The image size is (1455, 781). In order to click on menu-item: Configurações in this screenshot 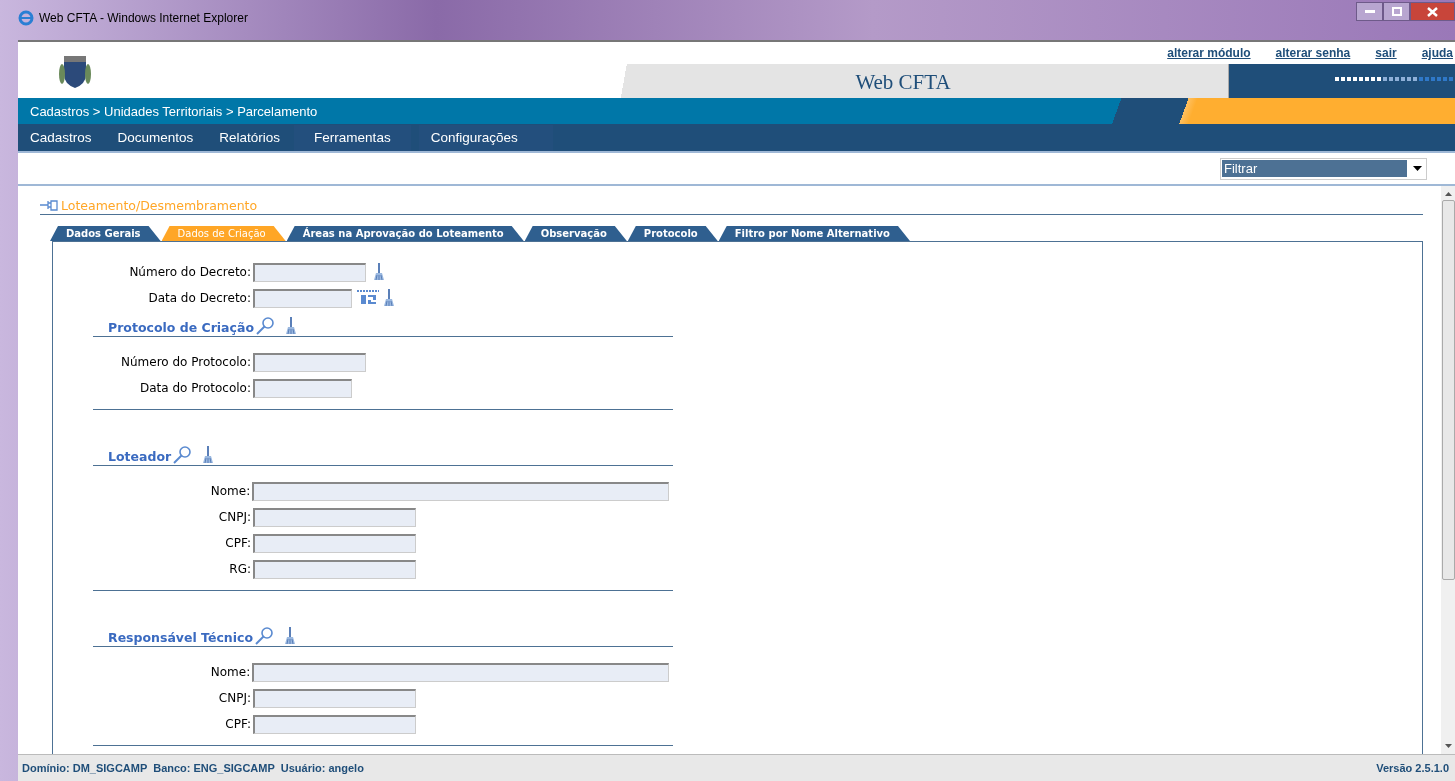, I will do `click(485, 137)`.